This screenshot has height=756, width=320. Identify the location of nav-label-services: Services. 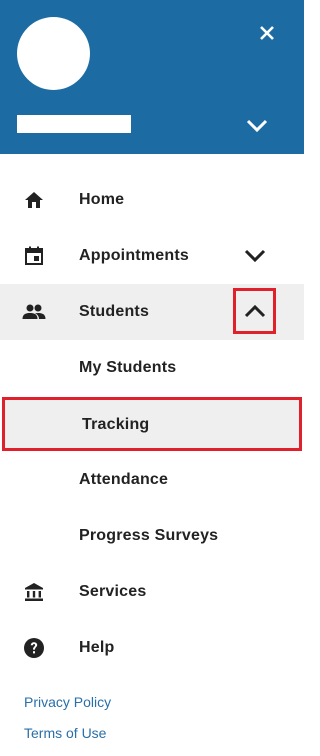
(113, 591).